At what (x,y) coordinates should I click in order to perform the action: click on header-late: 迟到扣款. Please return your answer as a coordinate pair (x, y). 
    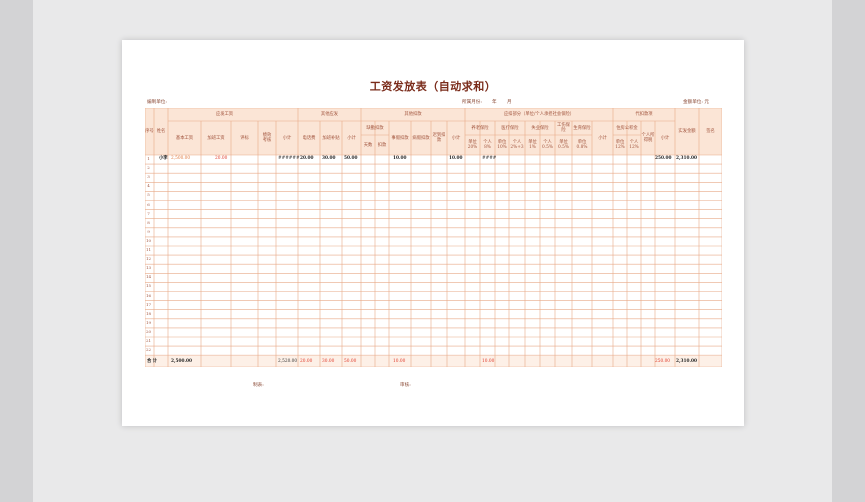
    Looking at the image, I should click on (439, 138).